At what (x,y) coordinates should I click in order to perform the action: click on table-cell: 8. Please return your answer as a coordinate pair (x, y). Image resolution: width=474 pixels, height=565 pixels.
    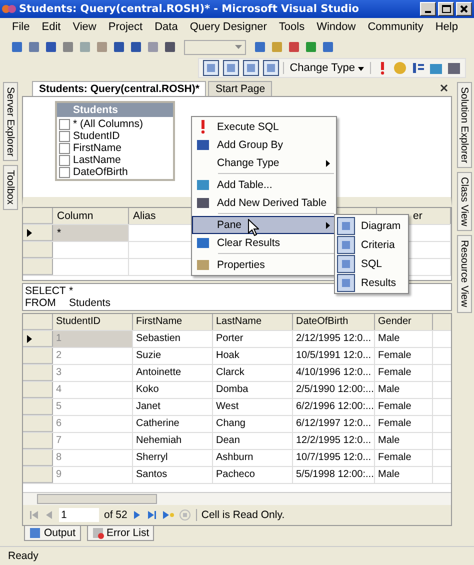
    Looking at the image, I should click on (93, 458).